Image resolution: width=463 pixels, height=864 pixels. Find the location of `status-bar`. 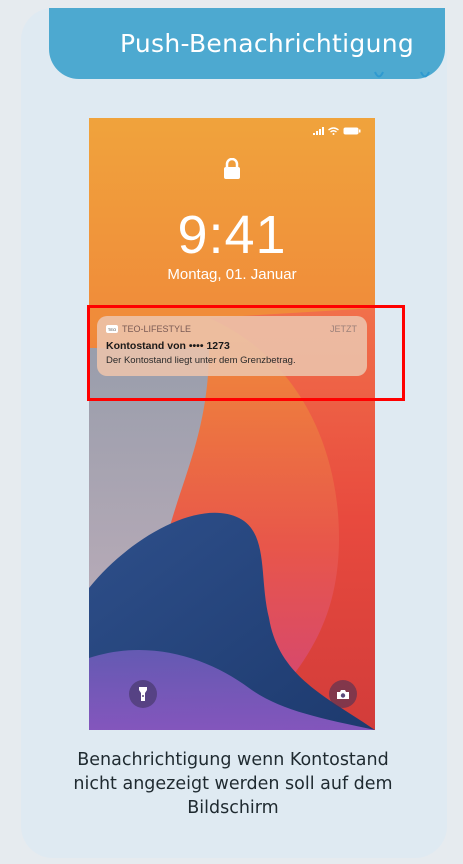

status-bar is located at coordinates (337, 131).